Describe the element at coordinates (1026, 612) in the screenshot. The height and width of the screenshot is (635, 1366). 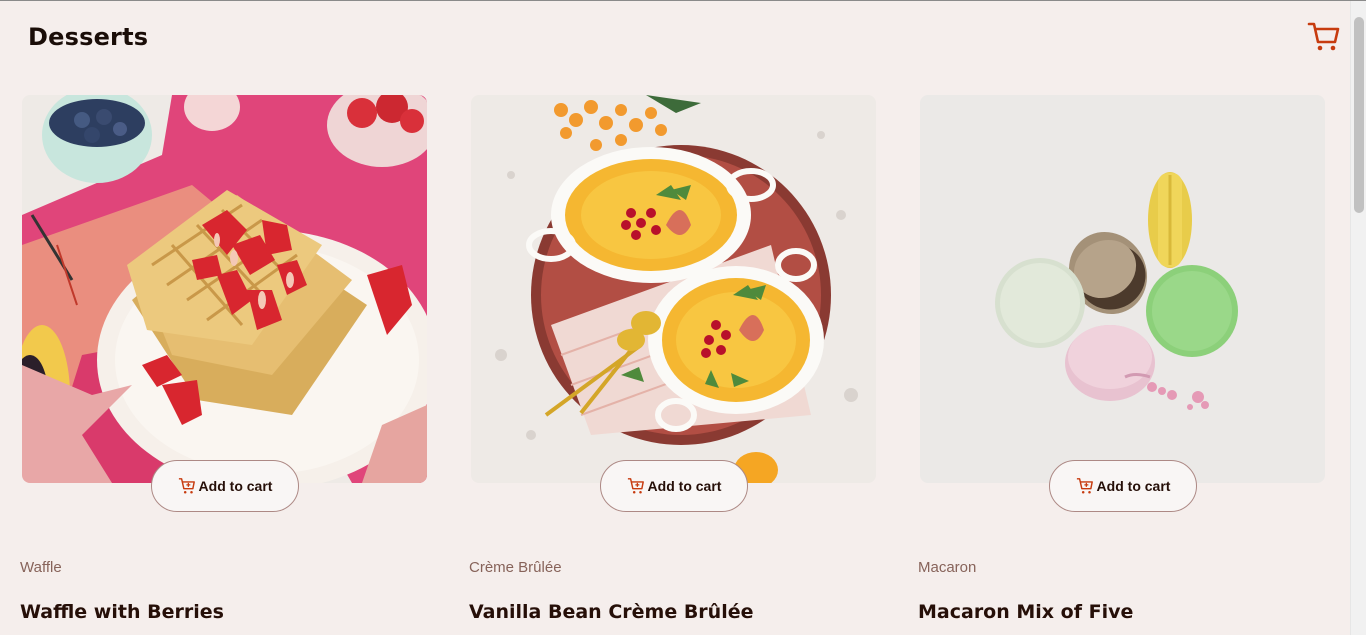
I see `product-name: Macaron Mix of Five` at that location.